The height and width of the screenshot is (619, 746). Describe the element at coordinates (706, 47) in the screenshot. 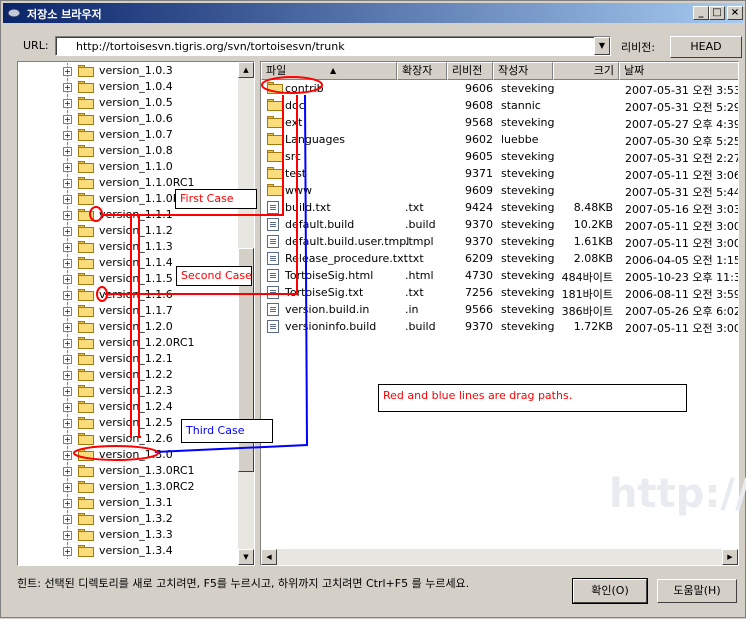

I see `head-revision-button: HEAD` at that location.